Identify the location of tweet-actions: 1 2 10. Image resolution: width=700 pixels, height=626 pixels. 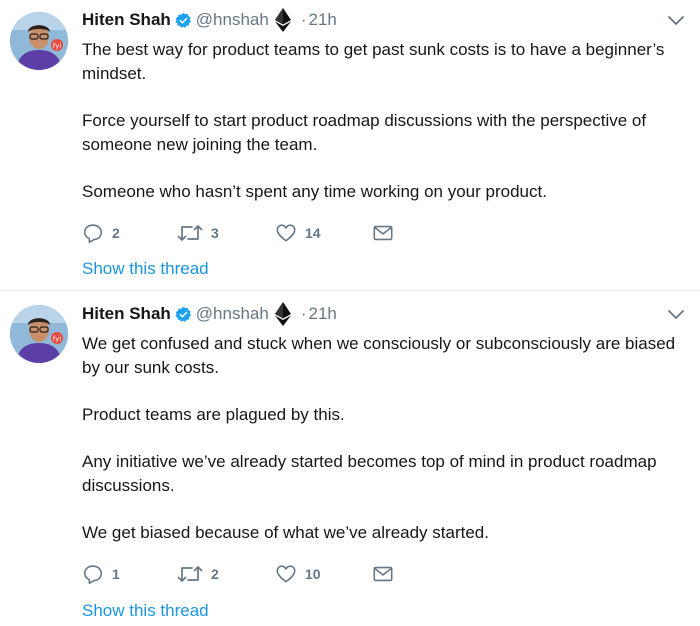
(242, 574).